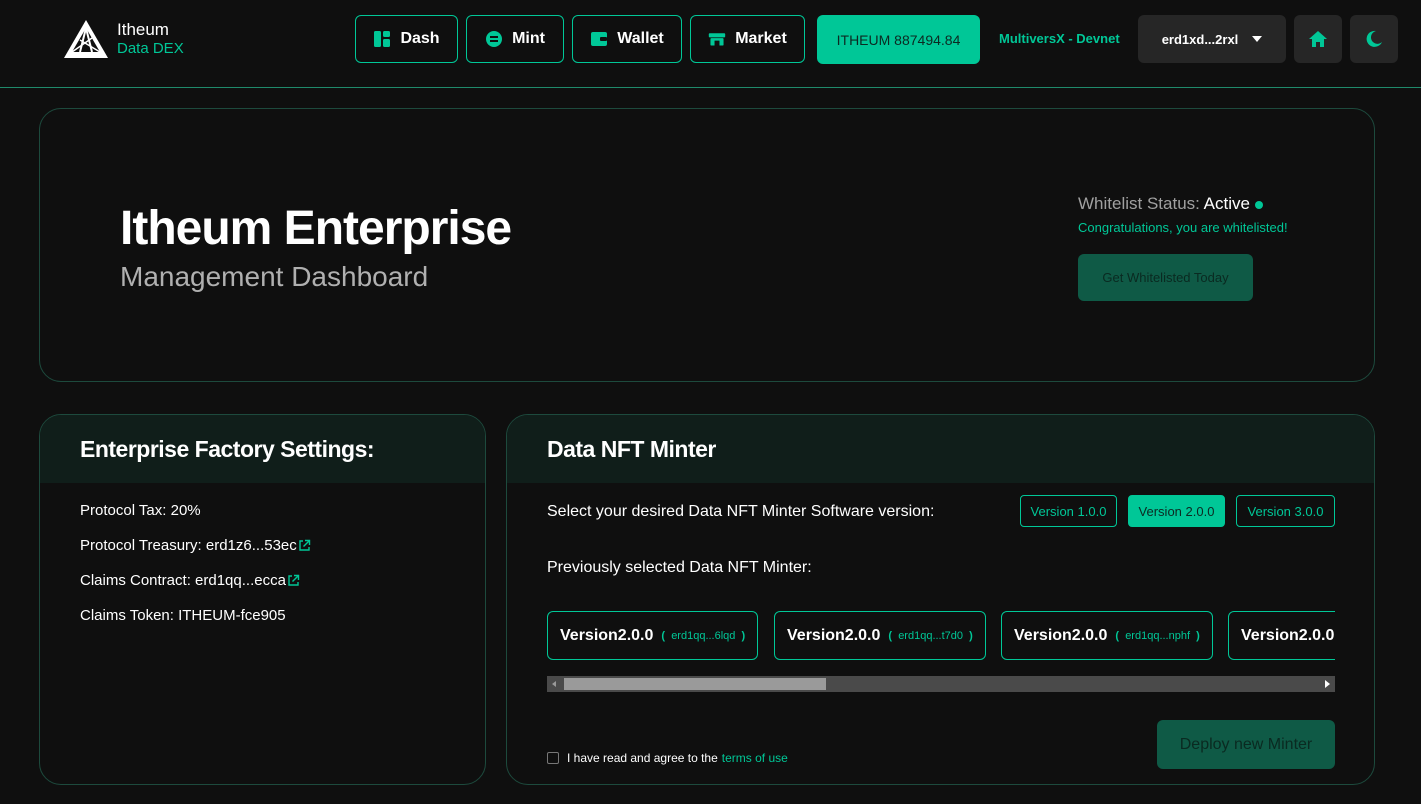  I want to click on whitelist-status: Whitelist Status: Active, so click(1170, 204).